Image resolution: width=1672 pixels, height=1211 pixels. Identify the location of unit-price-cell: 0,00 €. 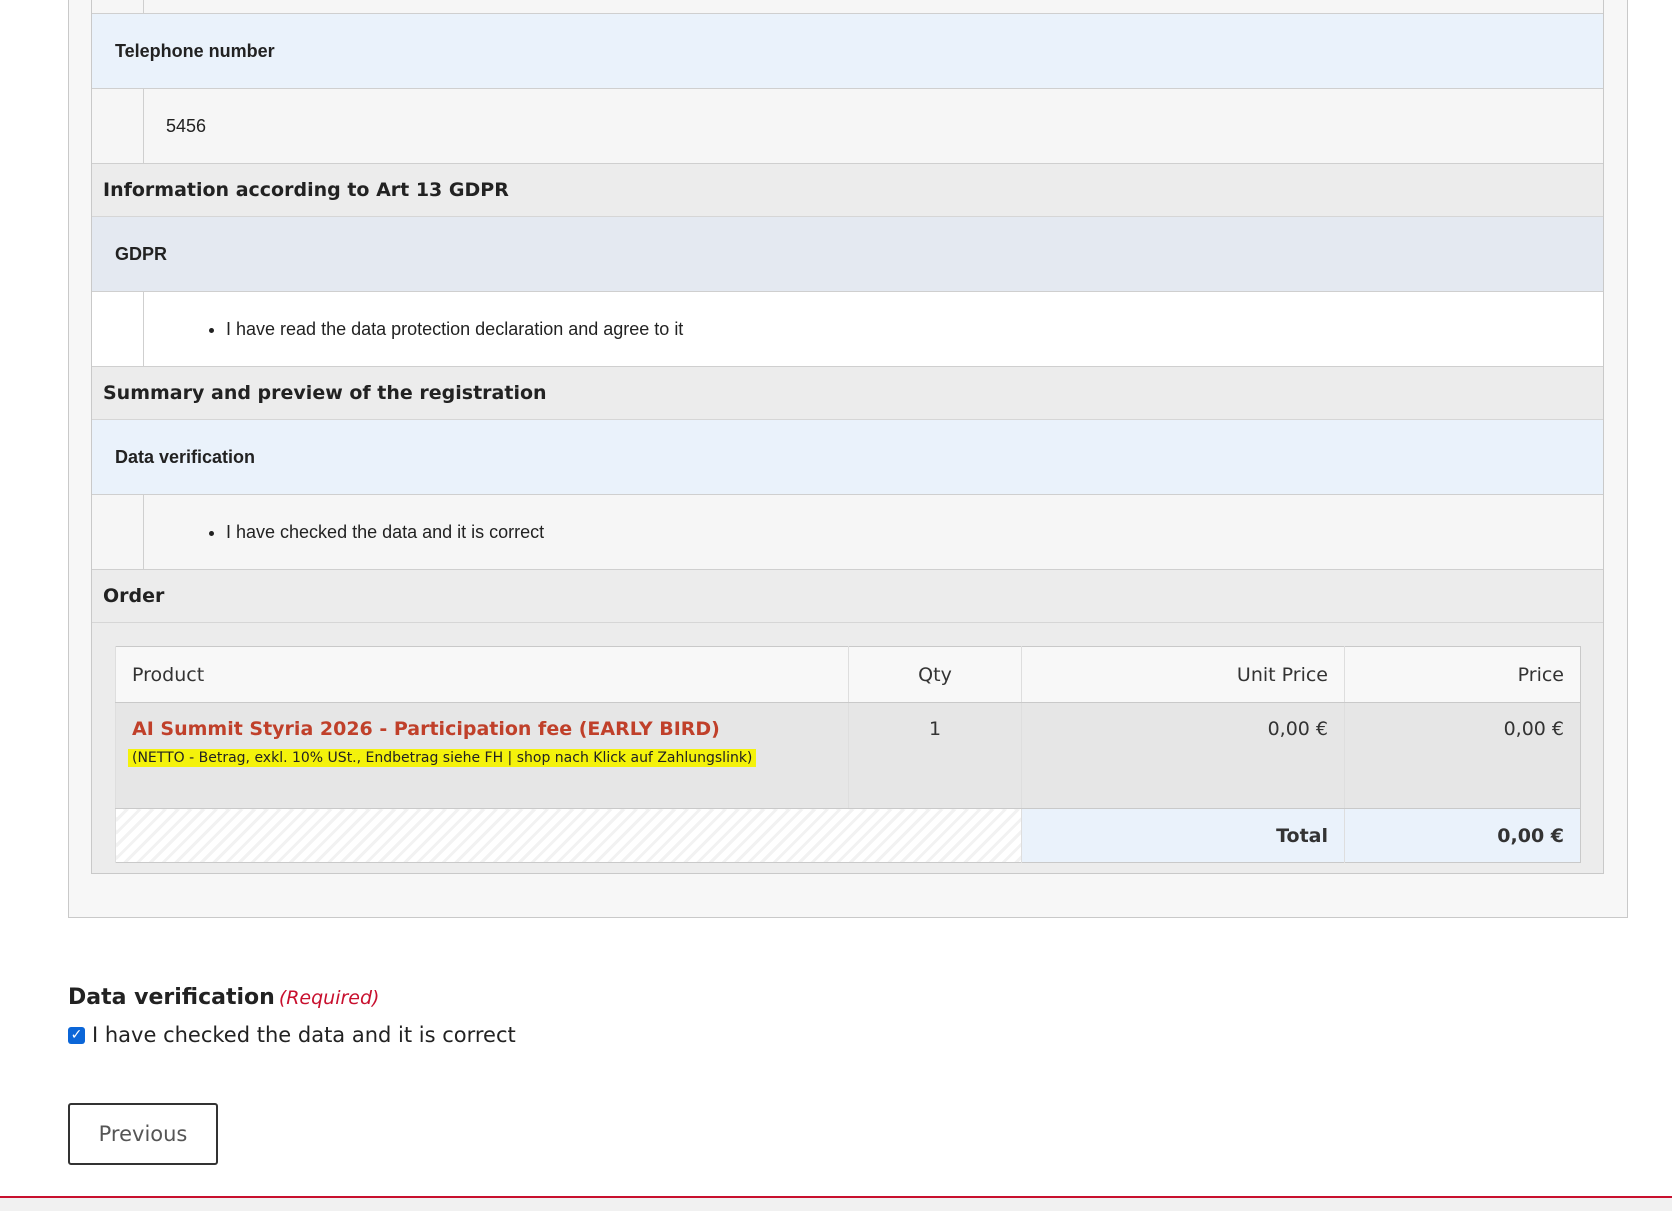
(1183, 755).